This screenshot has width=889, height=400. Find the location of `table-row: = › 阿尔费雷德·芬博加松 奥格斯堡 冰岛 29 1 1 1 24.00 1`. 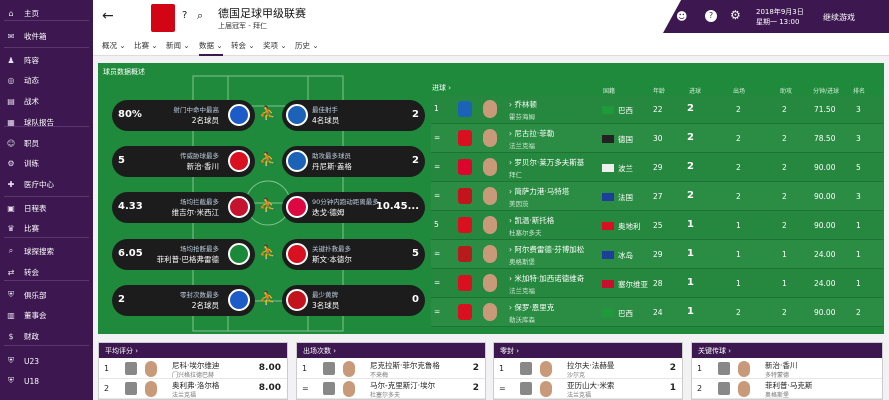

table-row: = › 阿尔费雷德·芬博加松 奥格斯堡 冰岛 29 1 1 1 24.00 1 is located at coordinates (657, 254).